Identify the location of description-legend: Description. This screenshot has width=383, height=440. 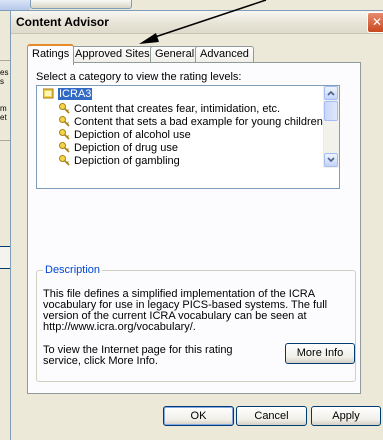
(73, 270).